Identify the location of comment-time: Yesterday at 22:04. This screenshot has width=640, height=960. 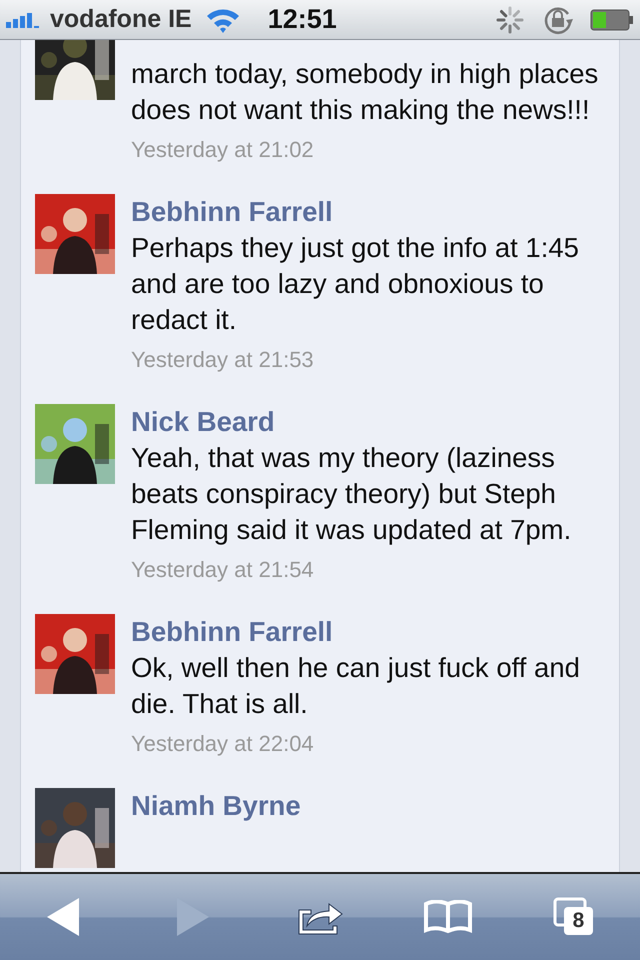
(223, 744).